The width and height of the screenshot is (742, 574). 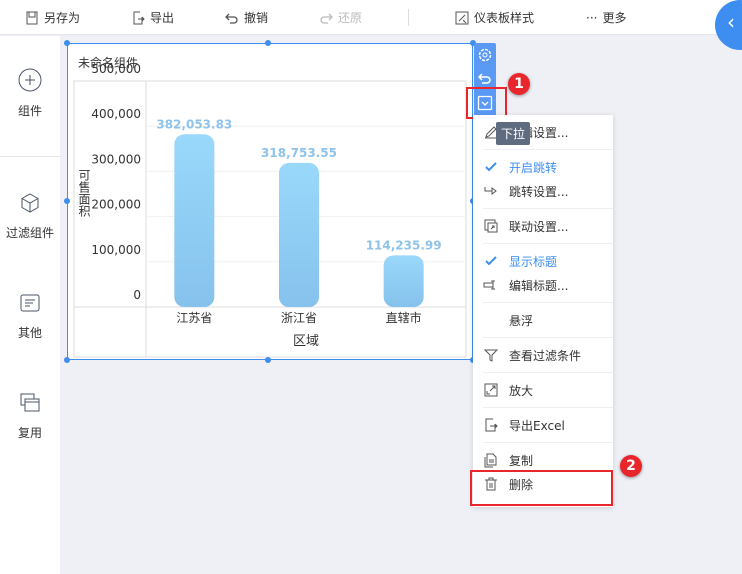 What do you see at coordinates (491, 191) in the screenshot?
I see `jump-icon` at bounding box center [491, 191].